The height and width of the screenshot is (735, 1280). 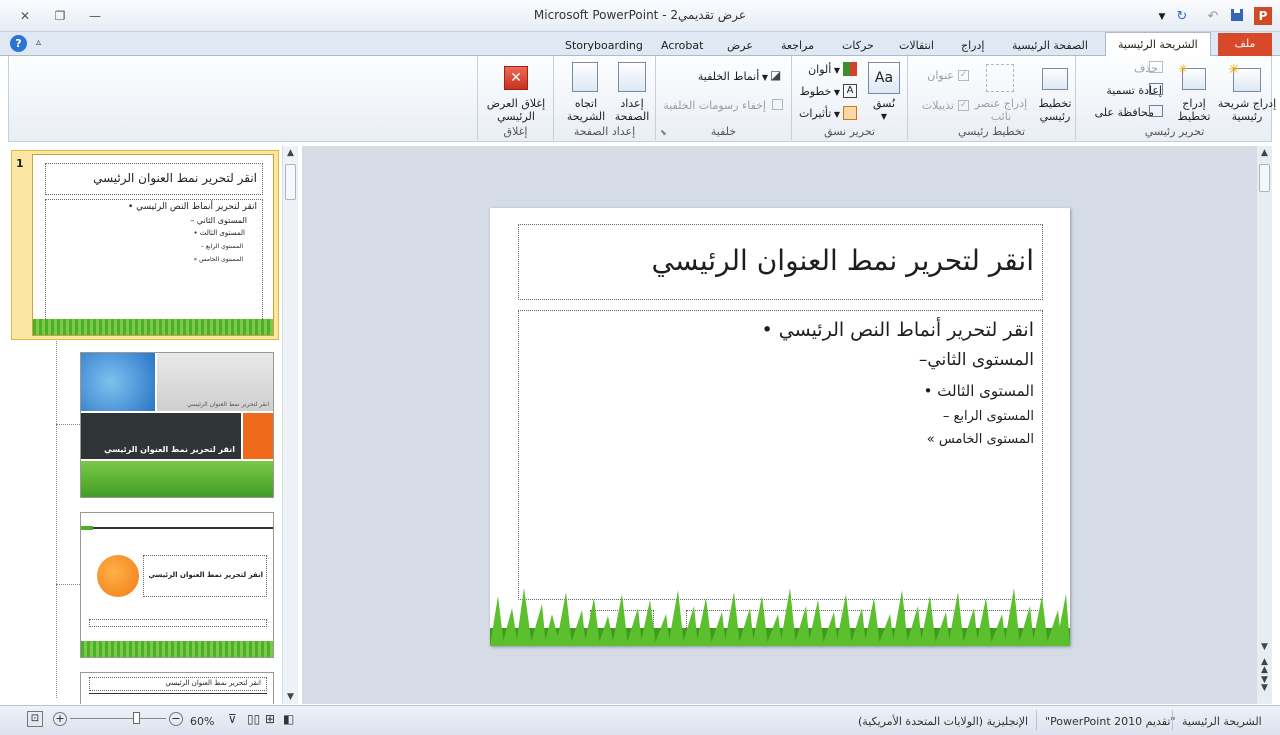 I want to click on tab-transitions: انتقالات, so click(x=916, y=45).